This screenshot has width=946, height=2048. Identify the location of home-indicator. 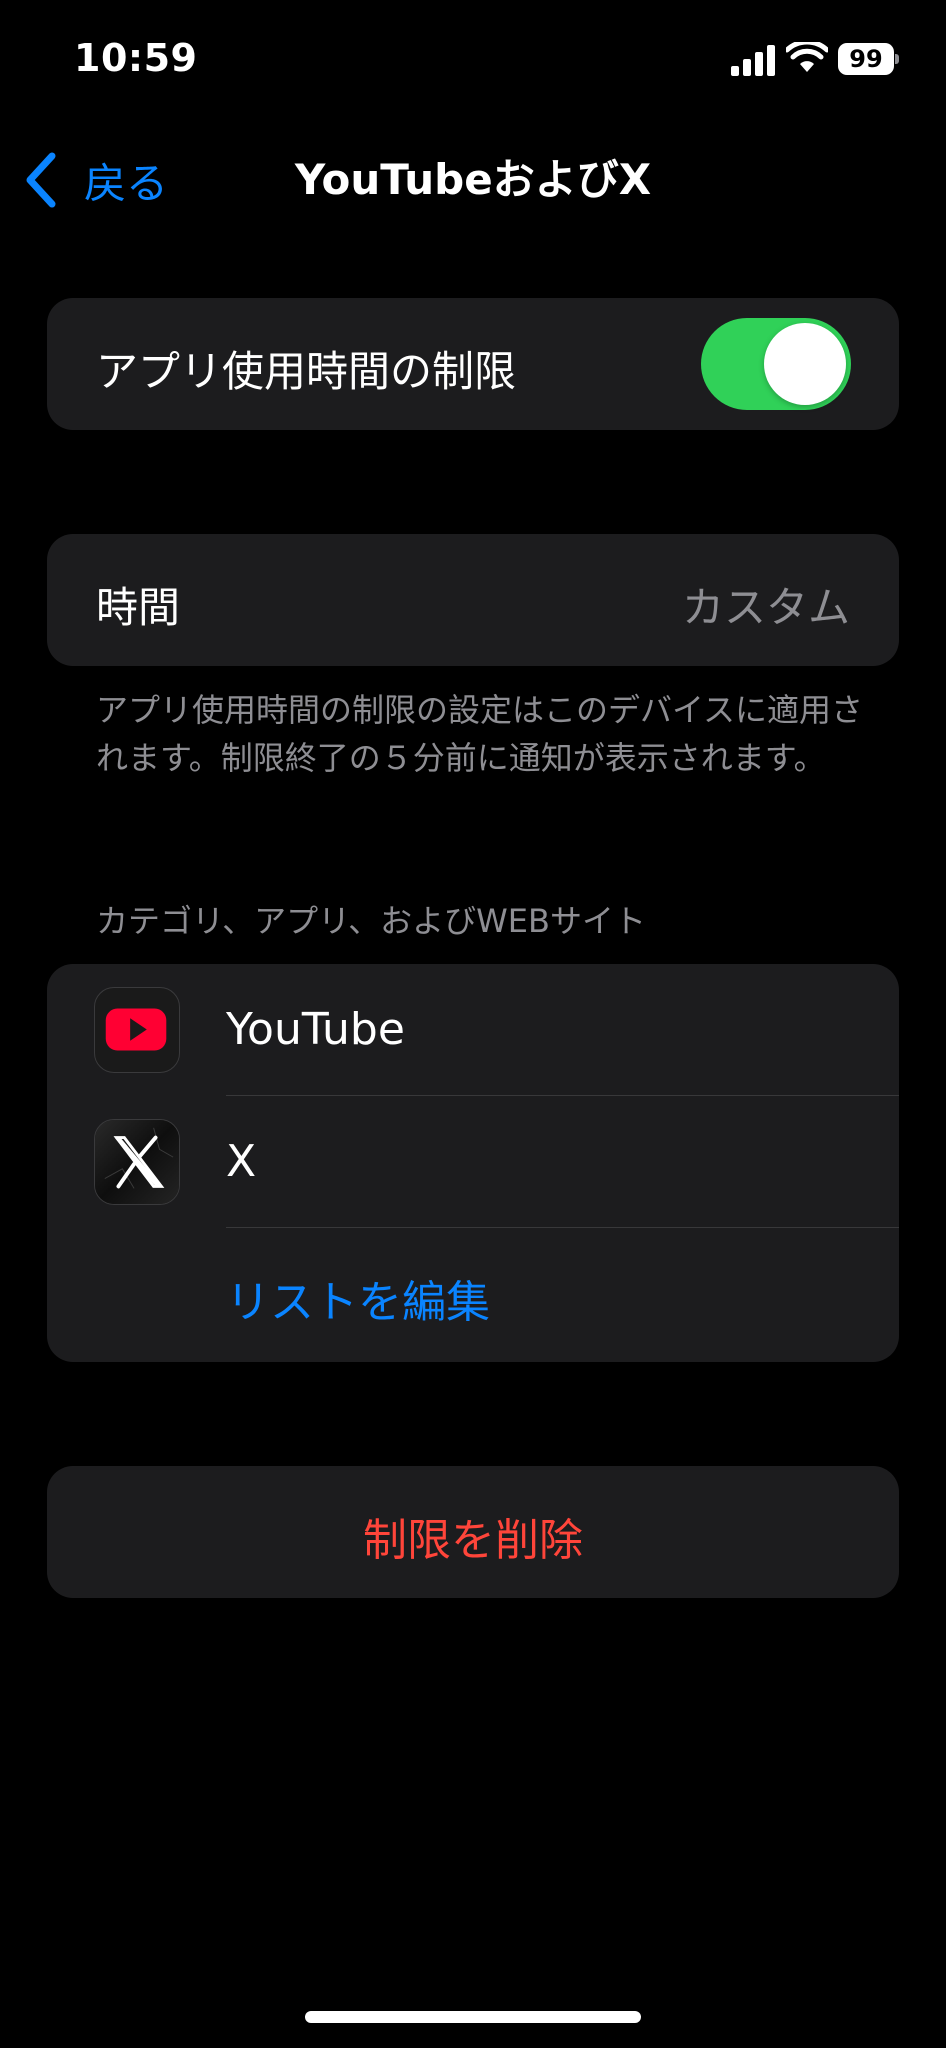
(473, 2017).